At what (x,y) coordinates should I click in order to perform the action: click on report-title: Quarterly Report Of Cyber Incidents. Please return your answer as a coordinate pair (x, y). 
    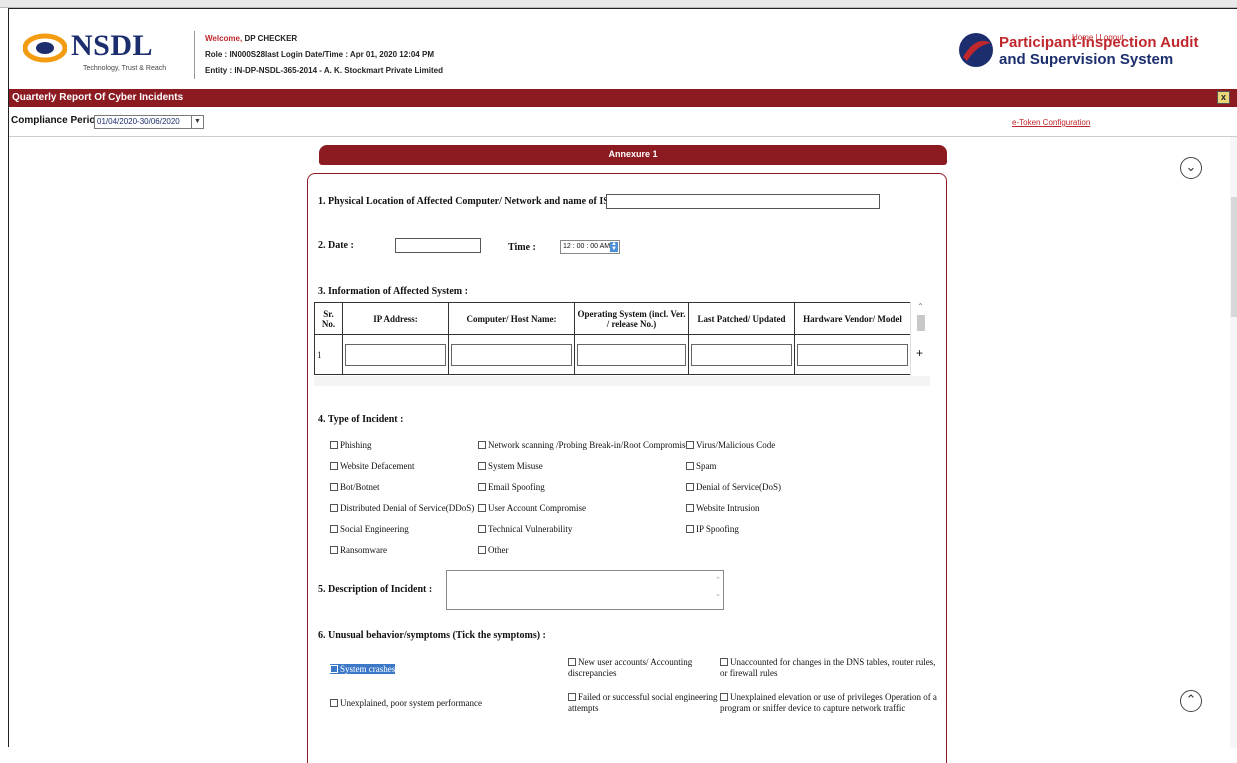
    Looking at the image, I should click on (98, 97).